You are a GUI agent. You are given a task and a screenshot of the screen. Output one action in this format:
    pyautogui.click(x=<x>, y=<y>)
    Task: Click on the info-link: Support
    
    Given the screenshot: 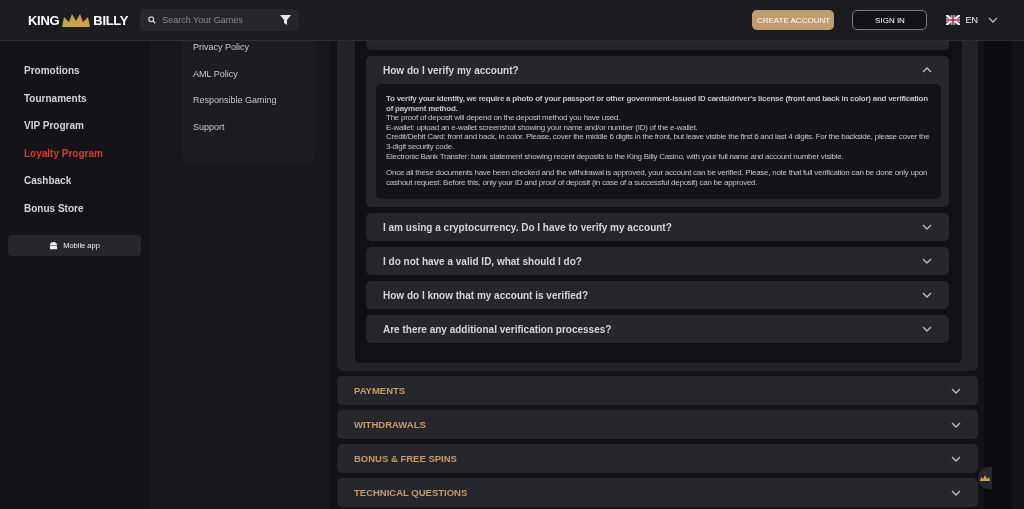 What is the action you would take?
    pyautogui.click(x=254, y=134)
    